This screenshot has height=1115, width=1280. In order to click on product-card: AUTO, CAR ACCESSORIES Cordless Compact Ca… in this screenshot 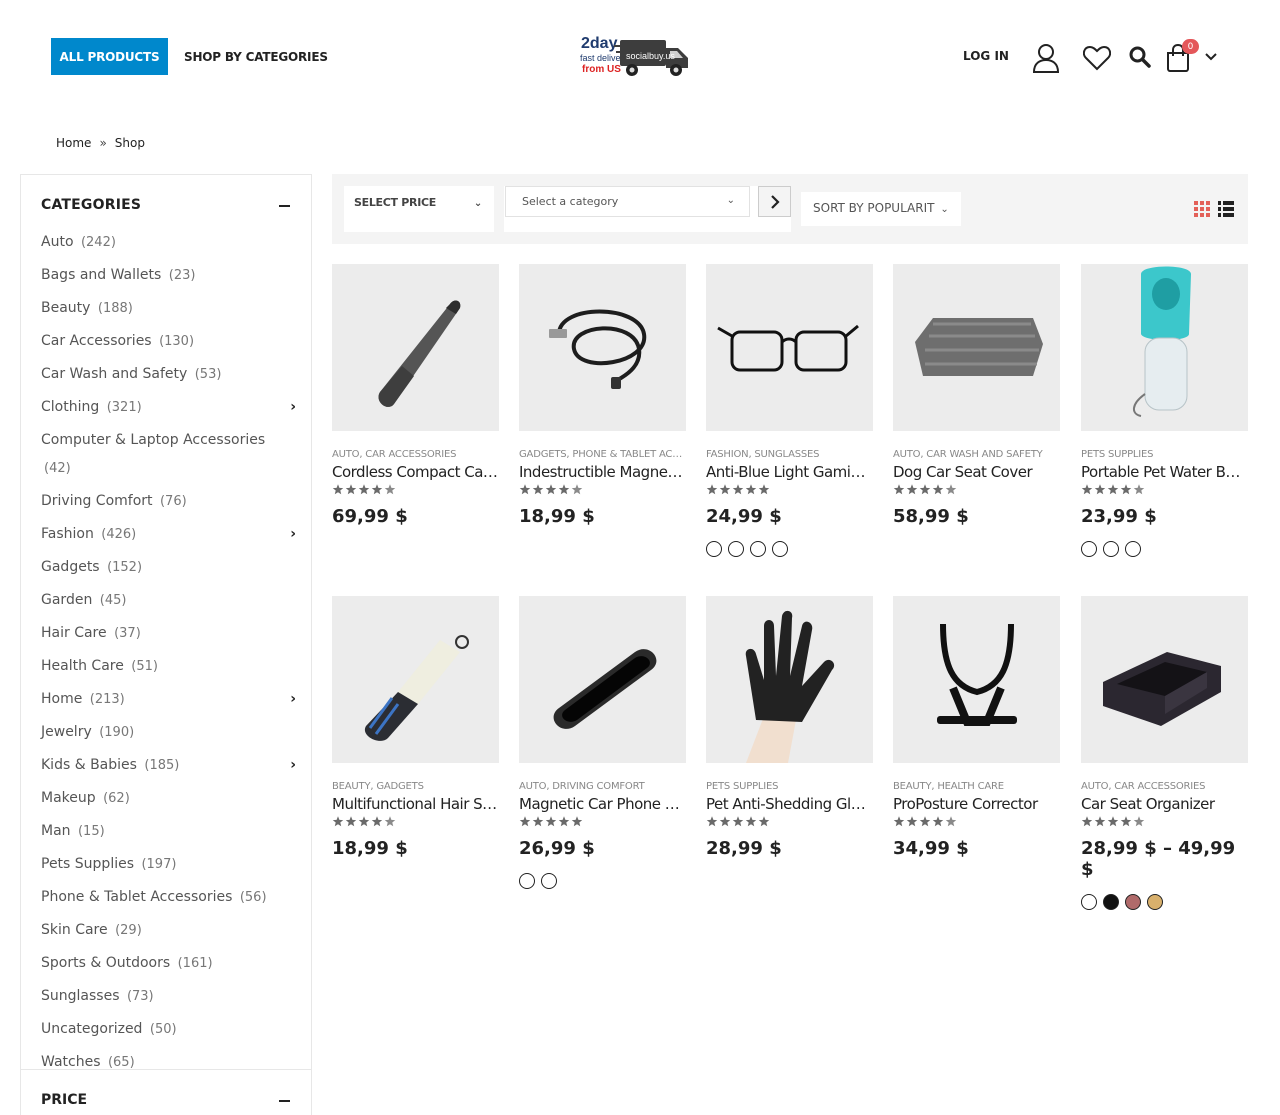, I will do `click(415, 395)`.